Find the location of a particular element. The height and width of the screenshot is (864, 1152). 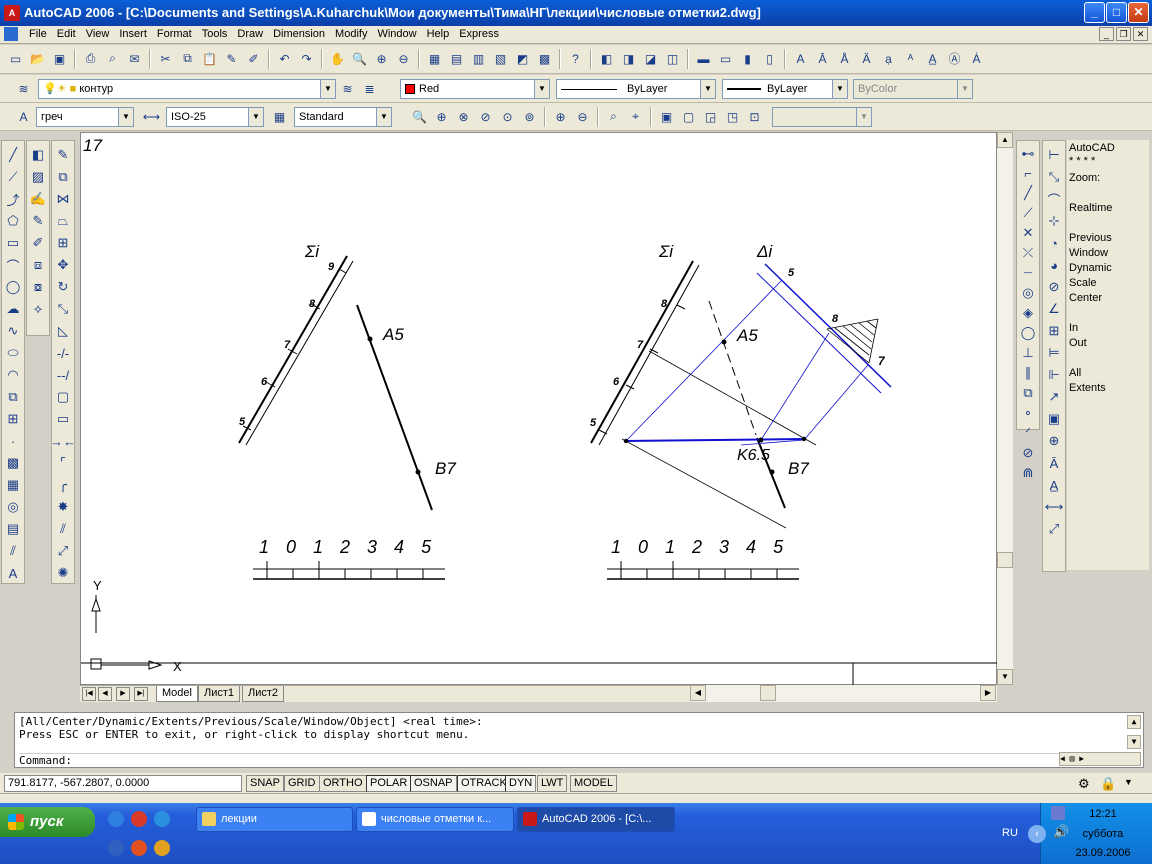

zoom-extents-icon: ⌖ is located at coordinates (635, 116).